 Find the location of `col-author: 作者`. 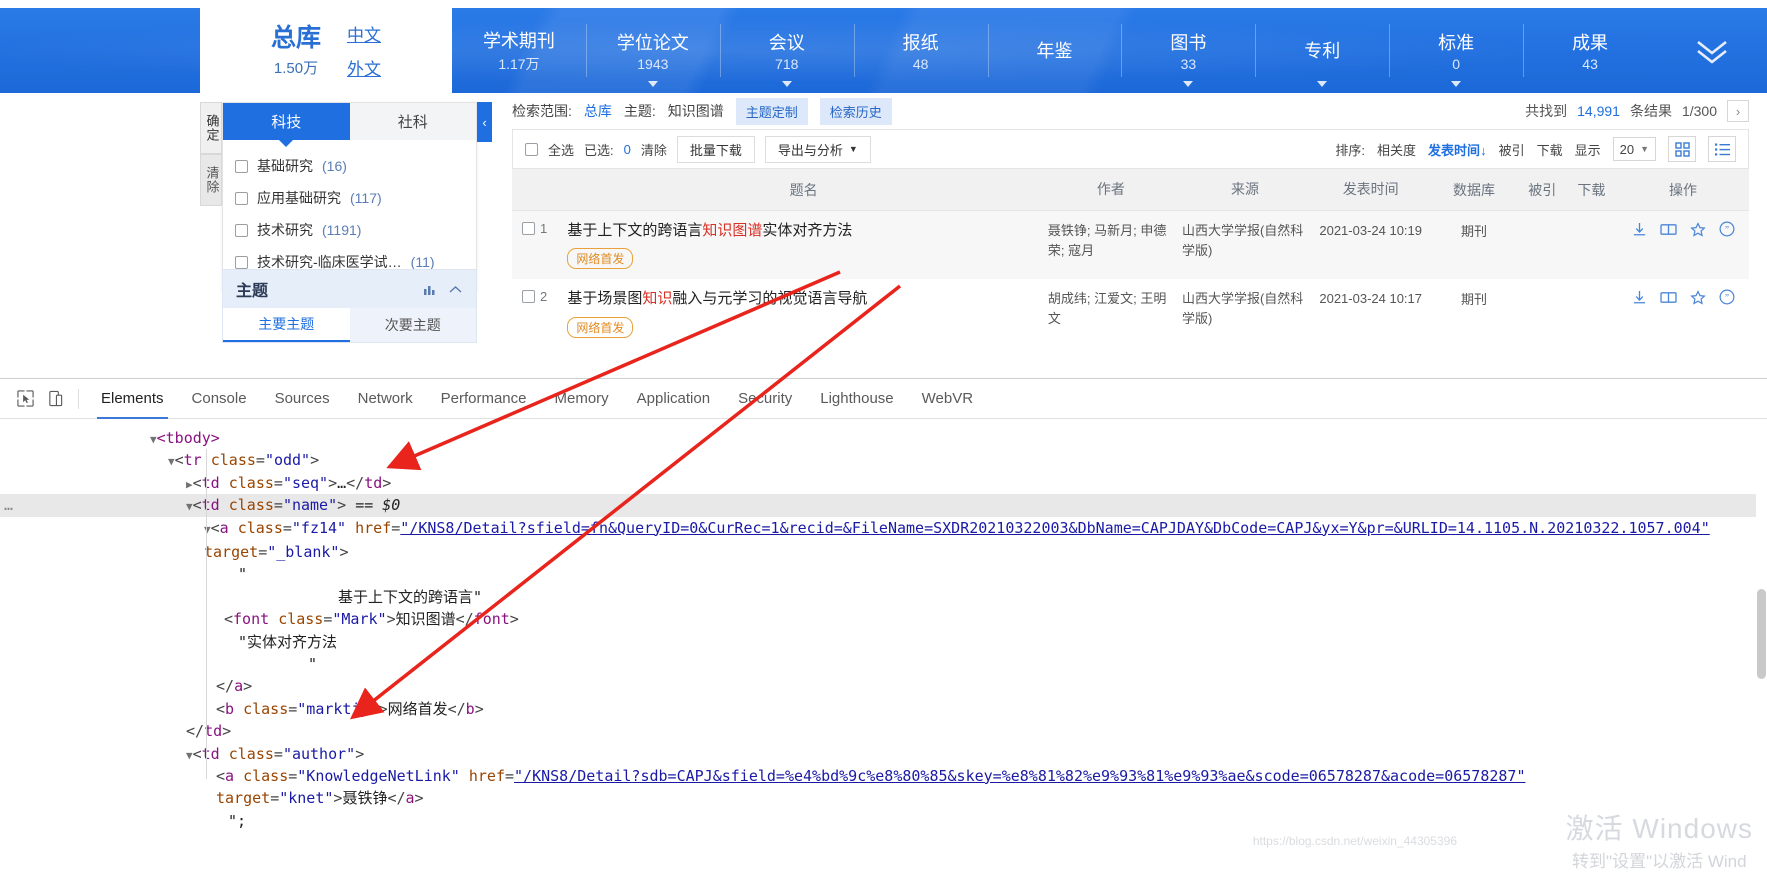

col-author: 作者 is located at coordinates (1110, 190).